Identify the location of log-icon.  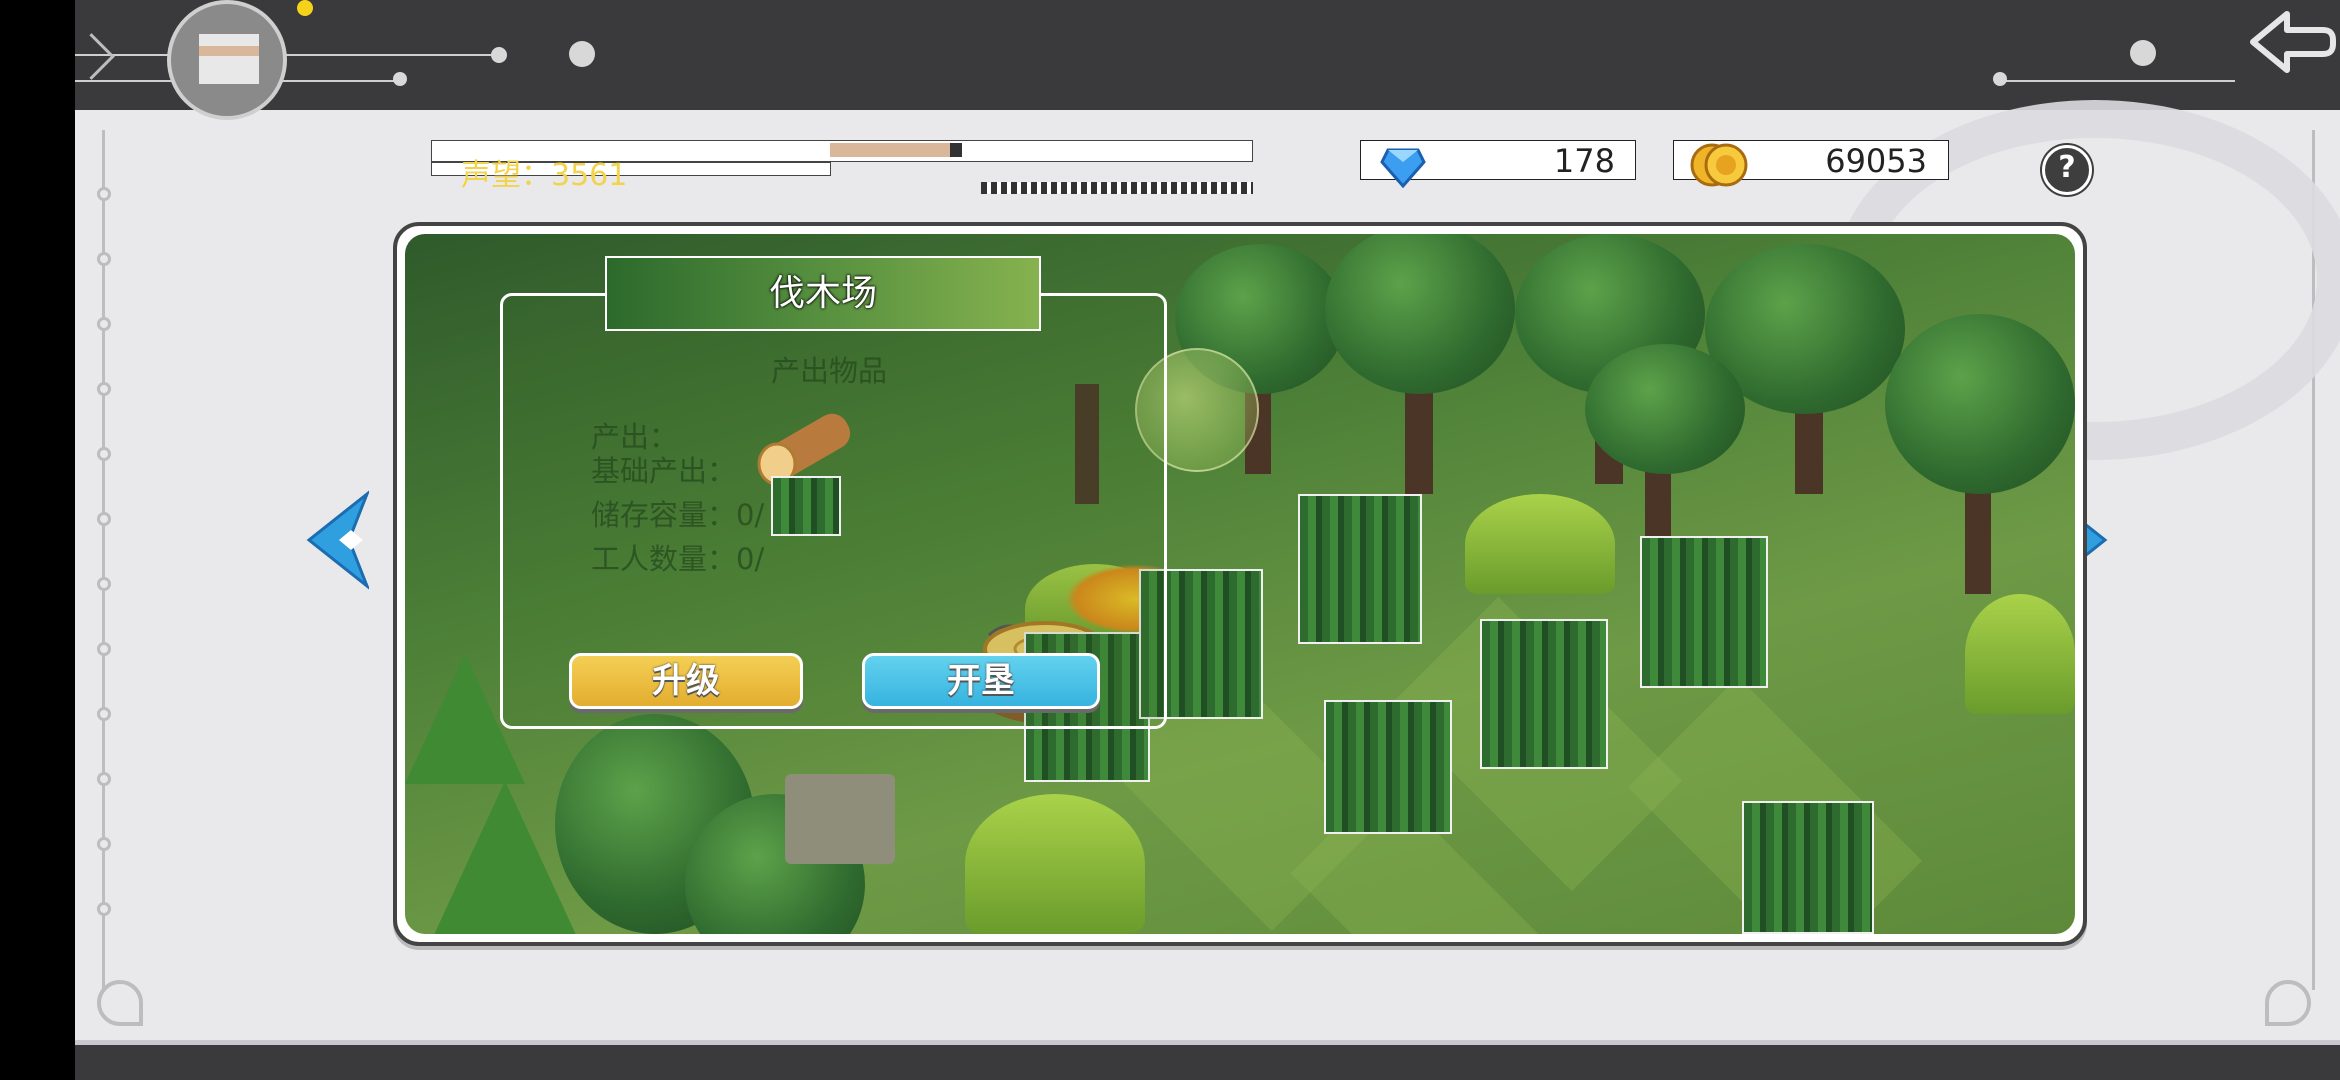
(808, 446).